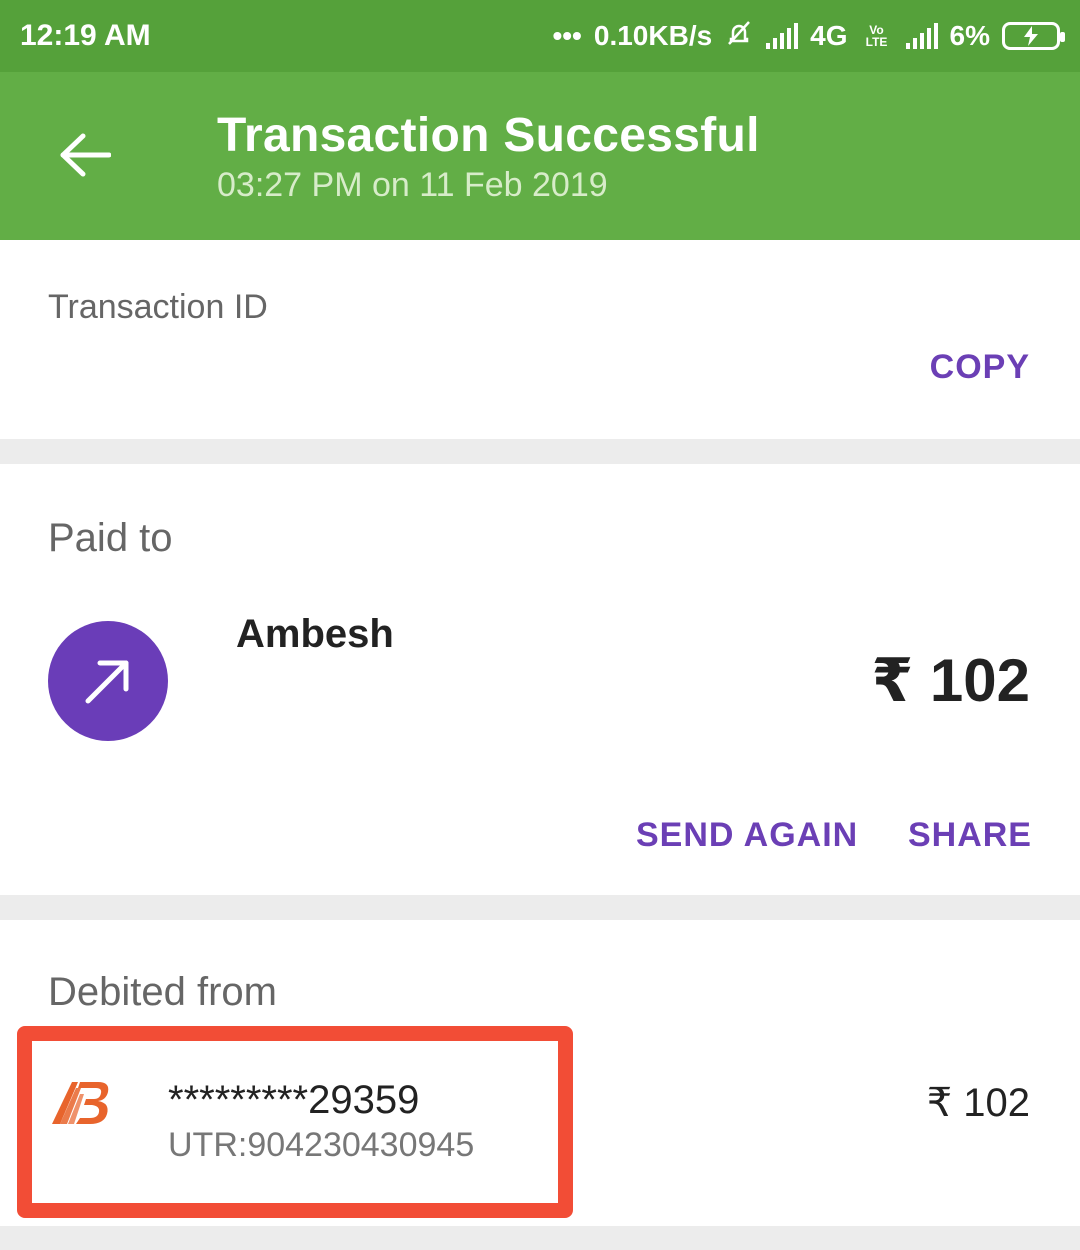  What do you see at coordinates (747, 835) in the screenshot?
I see `send-again-button: SEND AGAIN` at bounding box center [747, 835].